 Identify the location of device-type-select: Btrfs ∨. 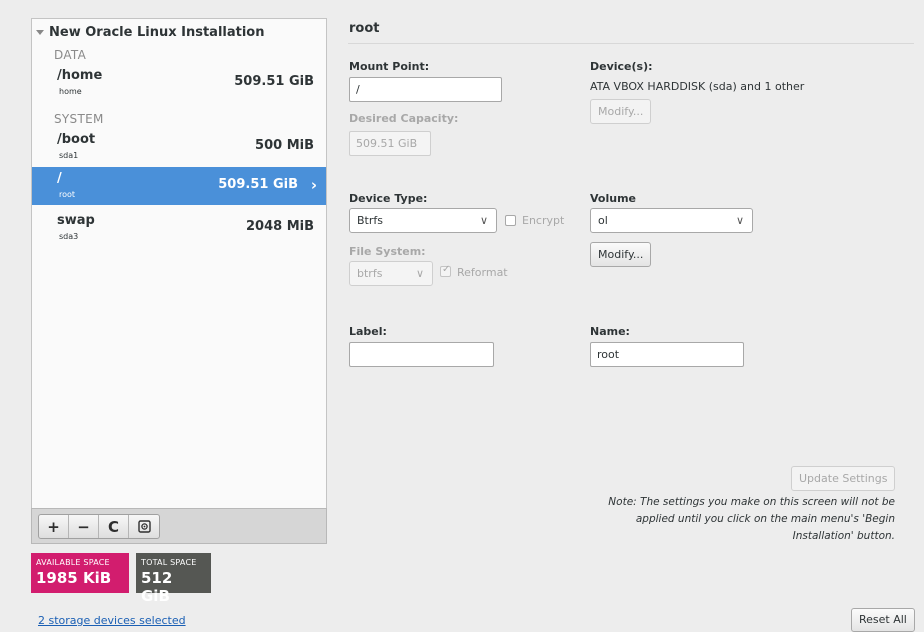
(423, 220).